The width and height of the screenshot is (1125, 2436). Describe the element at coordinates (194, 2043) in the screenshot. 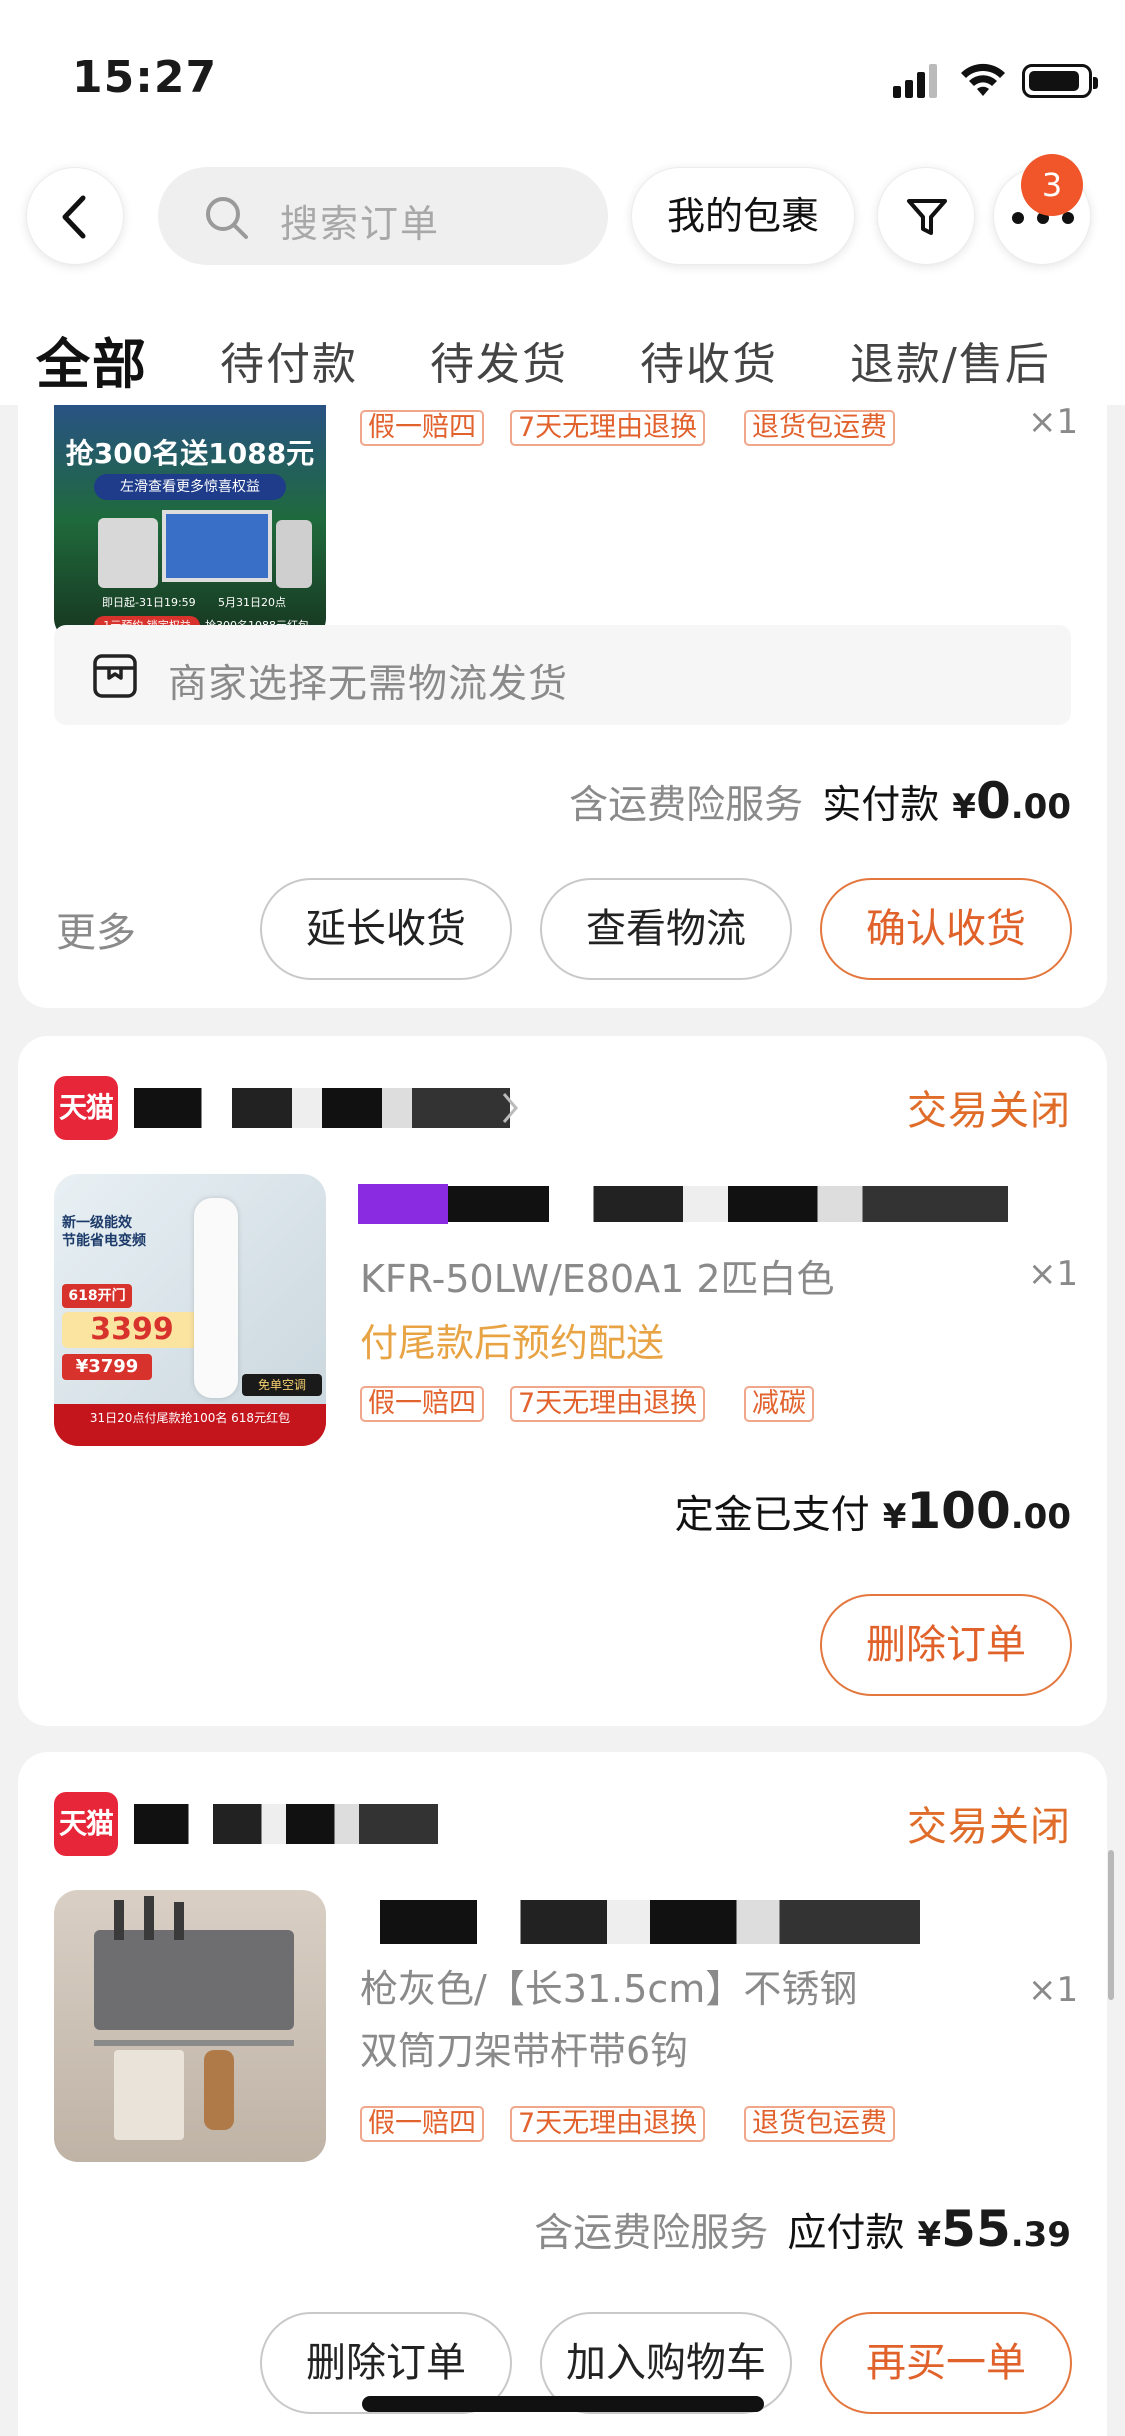

I see `thumb-rod` at that location.